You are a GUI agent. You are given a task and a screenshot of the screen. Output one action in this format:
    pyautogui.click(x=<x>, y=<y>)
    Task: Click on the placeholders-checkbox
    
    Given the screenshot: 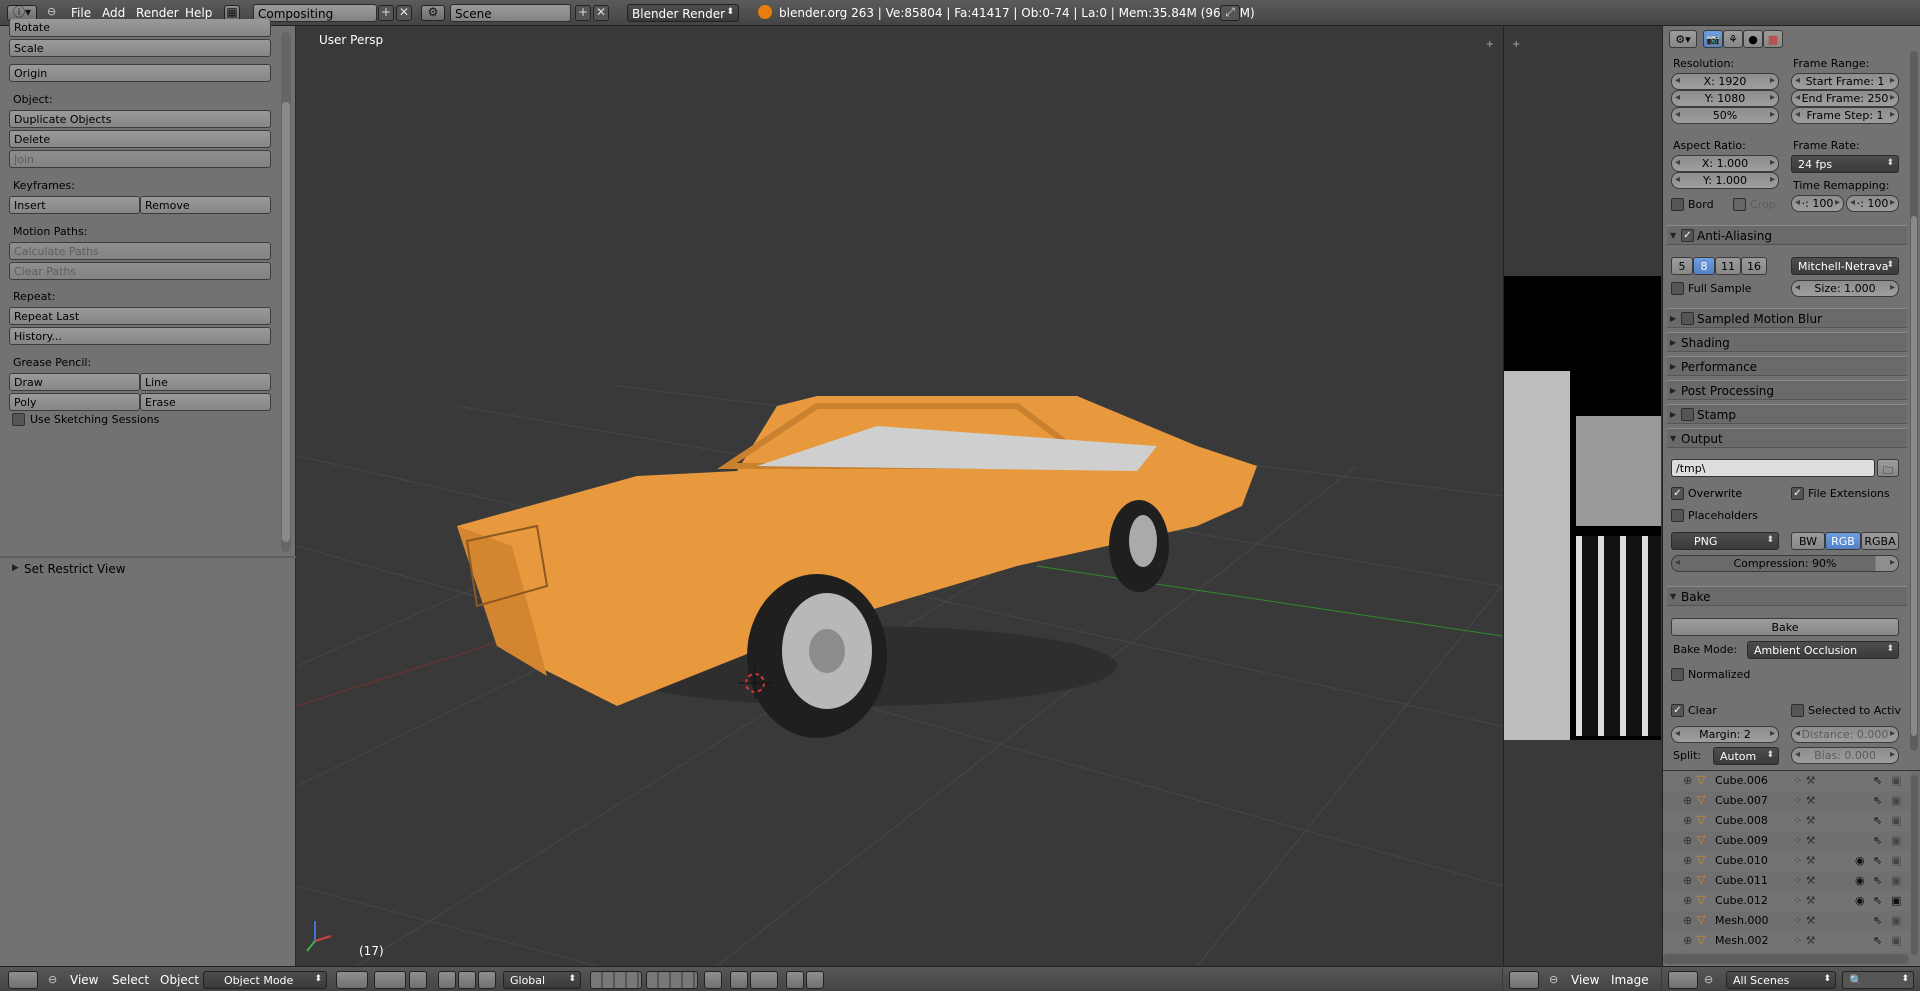 What is the action you would take?
    pyautogui.click(x=1677, y=515)
    